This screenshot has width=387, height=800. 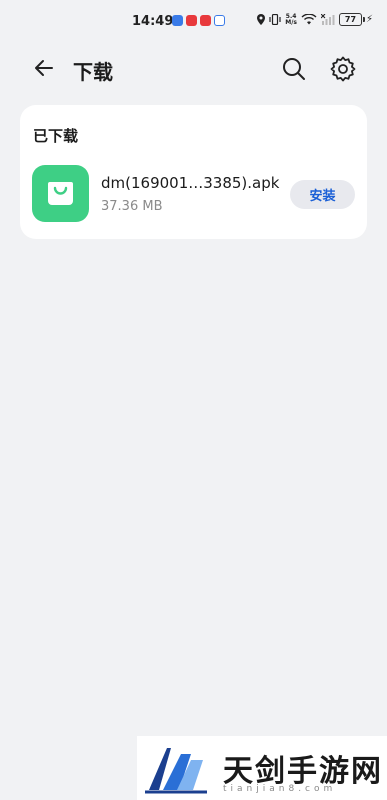 What do you see at coordinates (280, 789) in the screenshot?
I see `watermark-subtitle: tianjian8.com` at bounding box center [280, 789].